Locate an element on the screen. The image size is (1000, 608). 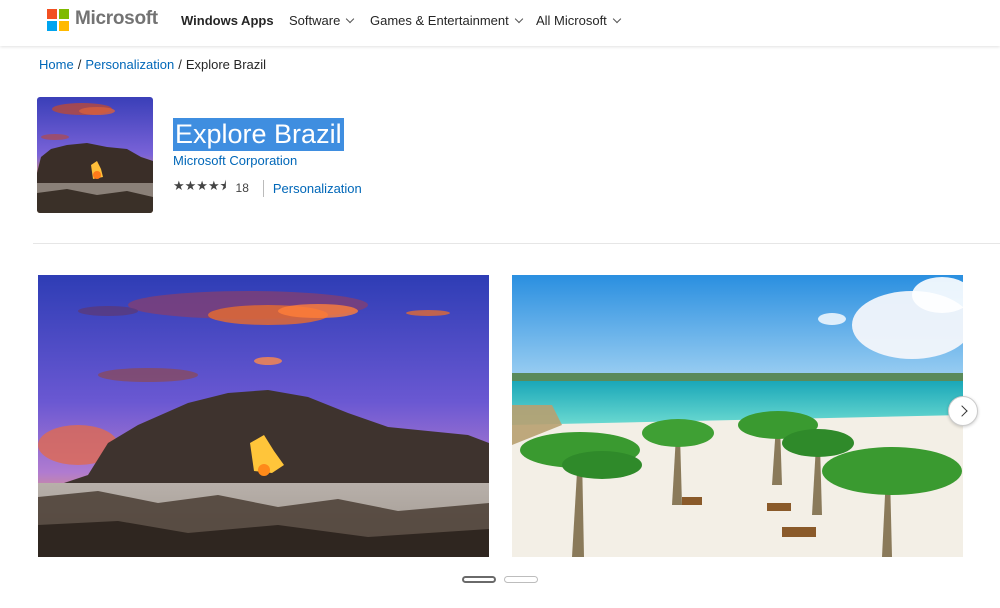
breadcrumb-home-link: Home is located at coordinates (56, 64).